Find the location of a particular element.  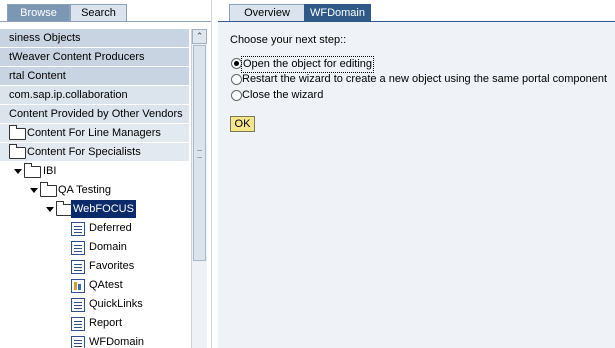

item-label: Report is located at coordinates (106, 323).